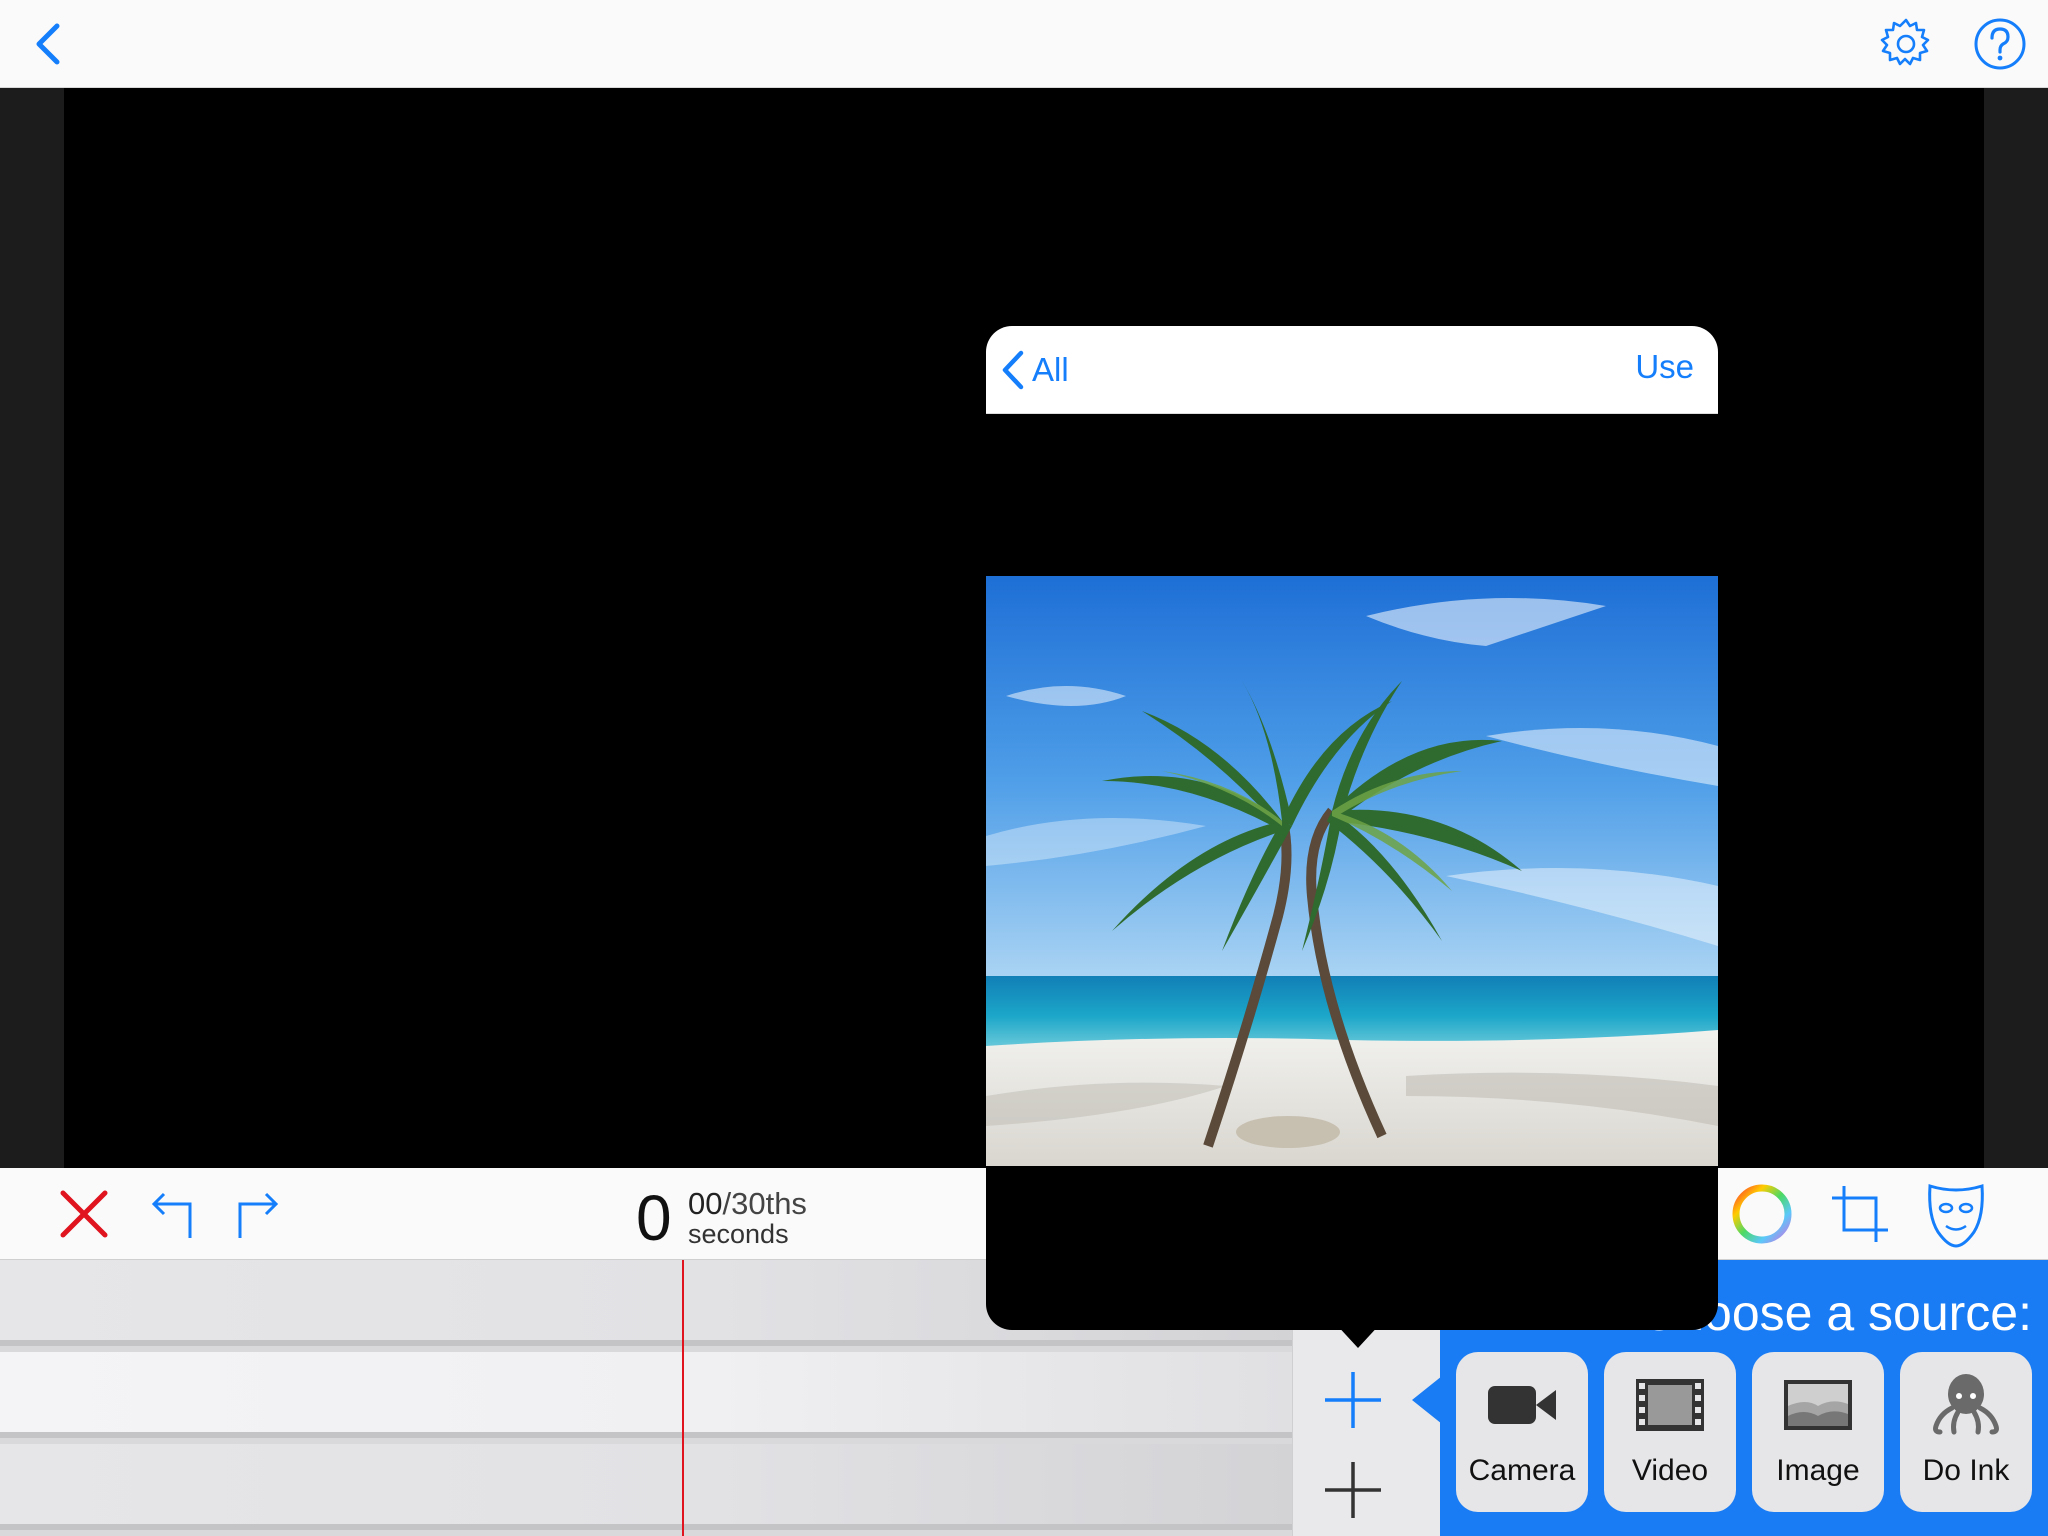 Image resolution: width=2048 pixels, height=1536 pixels. What do you see at coordinates (1024, 44) in the screenshot?
I see `top-bar` at bounding box center [1024, 44].